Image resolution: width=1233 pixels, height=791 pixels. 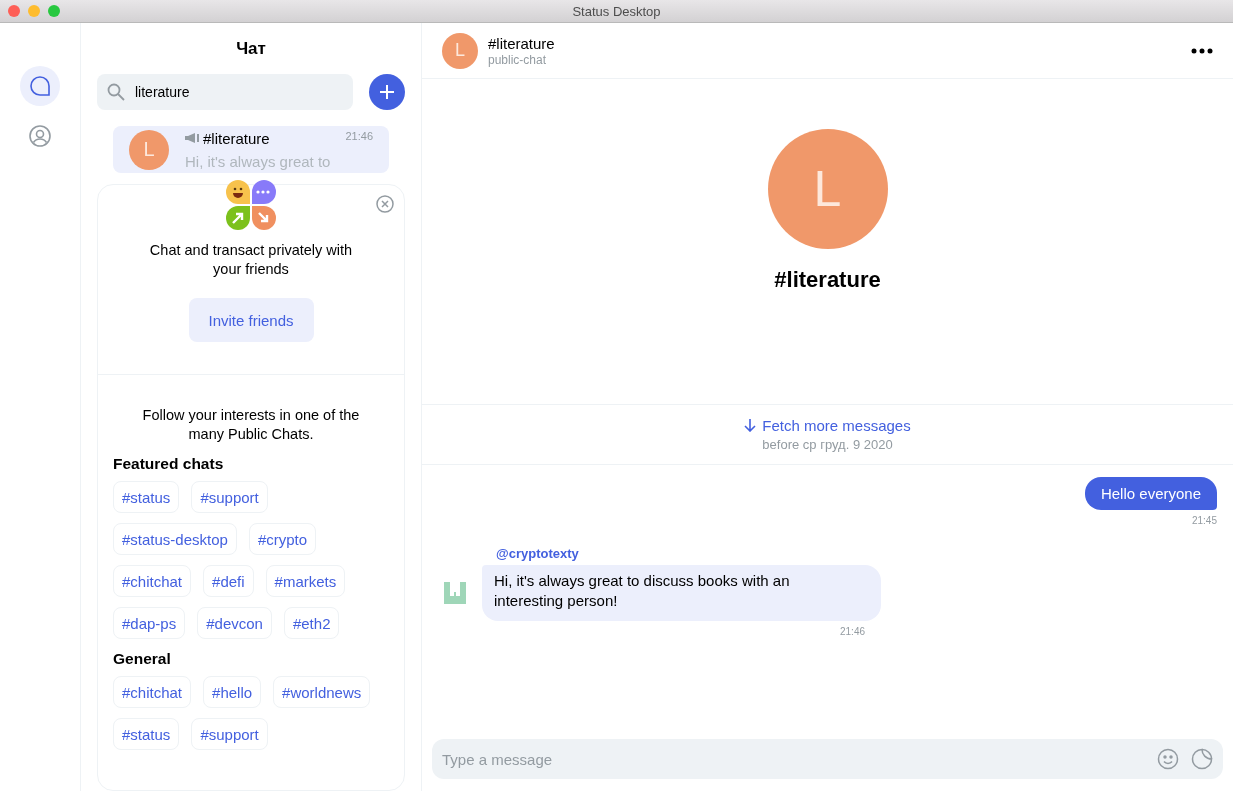 What do you see at coordinates (251, 205) in the screenshot?
I see `emoji-cluster-drawing` at bounding box center [251, 205].